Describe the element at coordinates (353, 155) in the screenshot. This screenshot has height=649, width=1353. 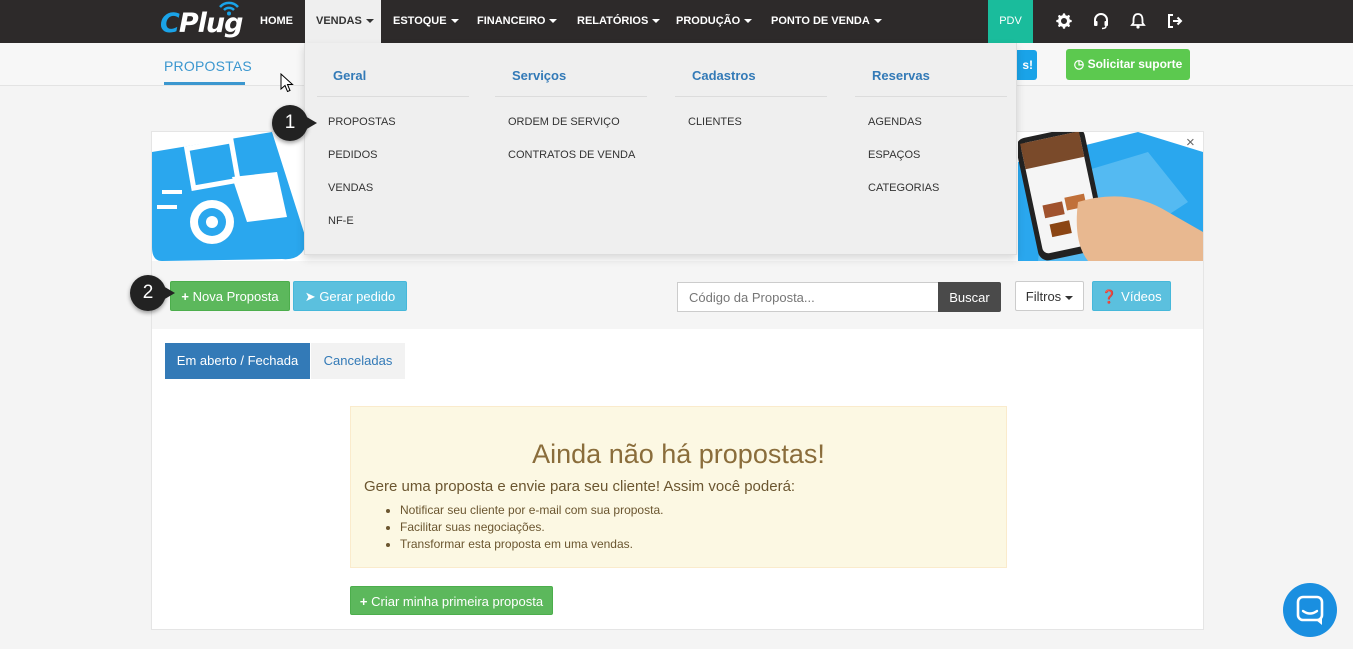
I see `menu-item-pedidos: PEDIDOS` at that location.